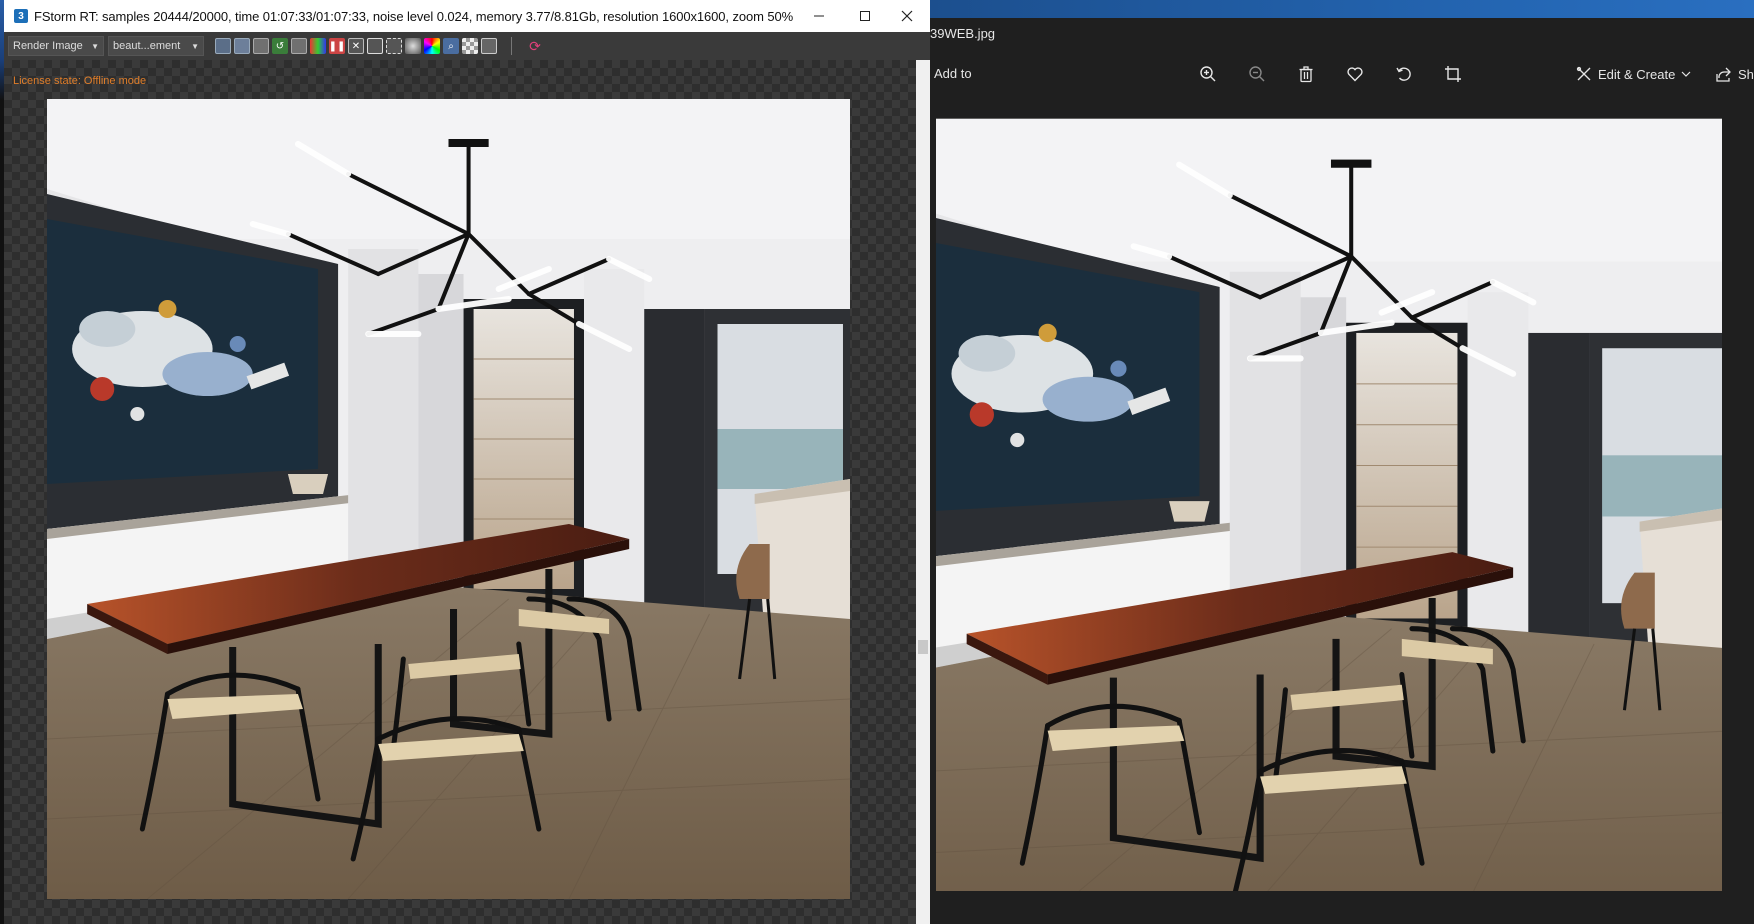  I want to click on wheel-icon, so click(413, 46).